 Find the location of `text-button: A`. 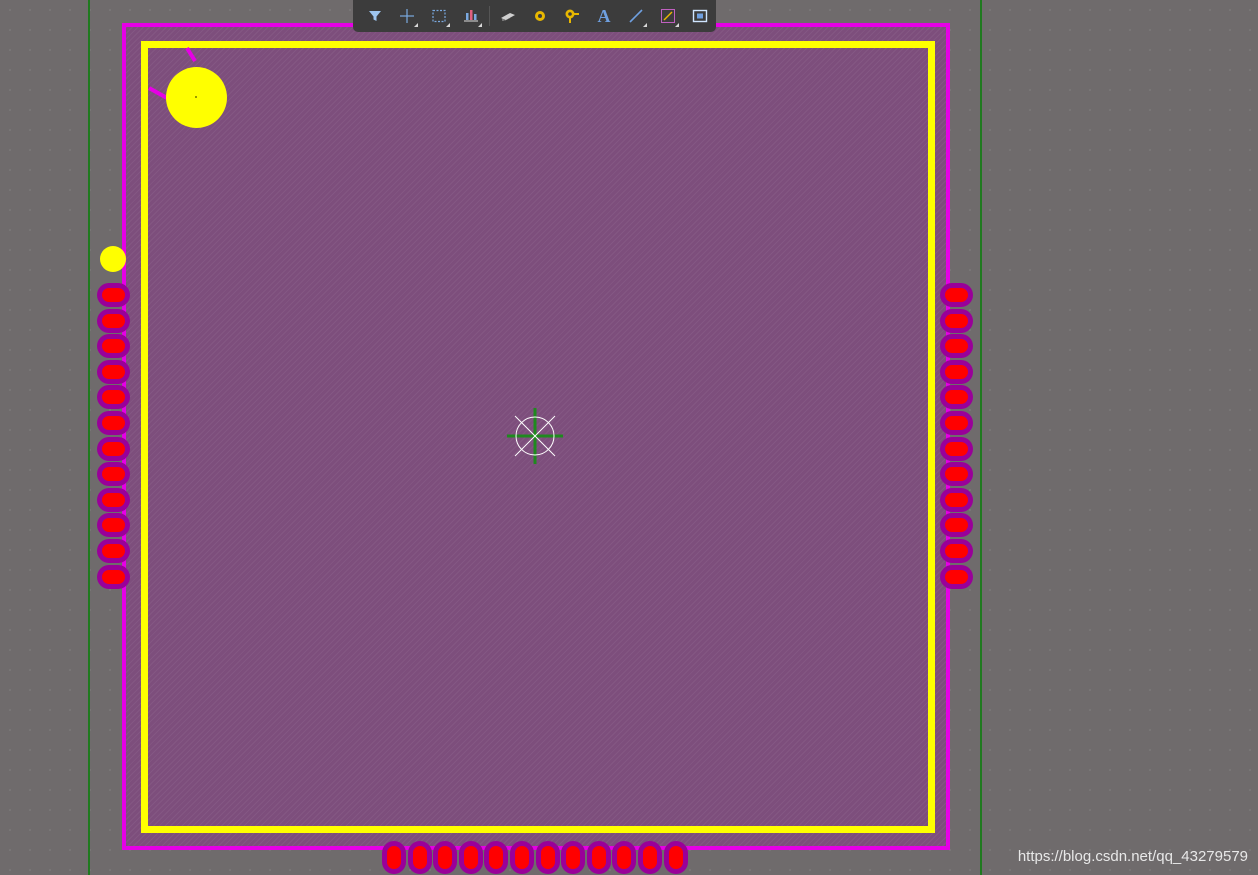

text-button: A is located at coordinates (604, 16).